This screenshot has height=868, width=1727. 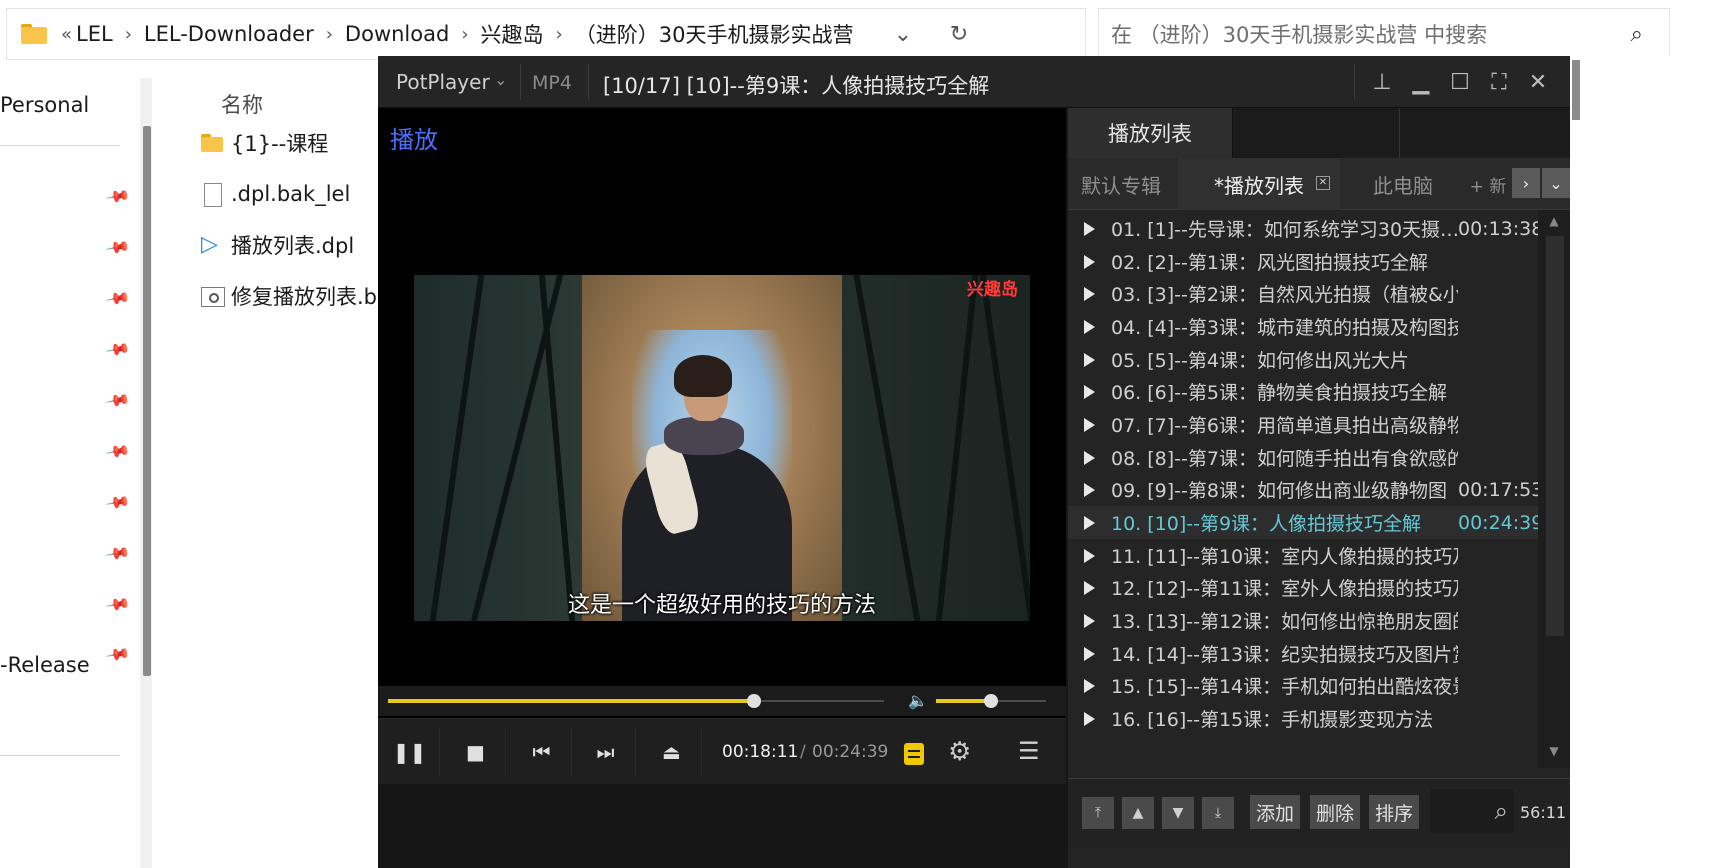 What do you see at coordinates (1303, 228) in the screenshot?
I see `playlist-item: 01. [1]--先导课：如何系统学习30天摄… 00:13:38` at bounding box center [1303, 228].